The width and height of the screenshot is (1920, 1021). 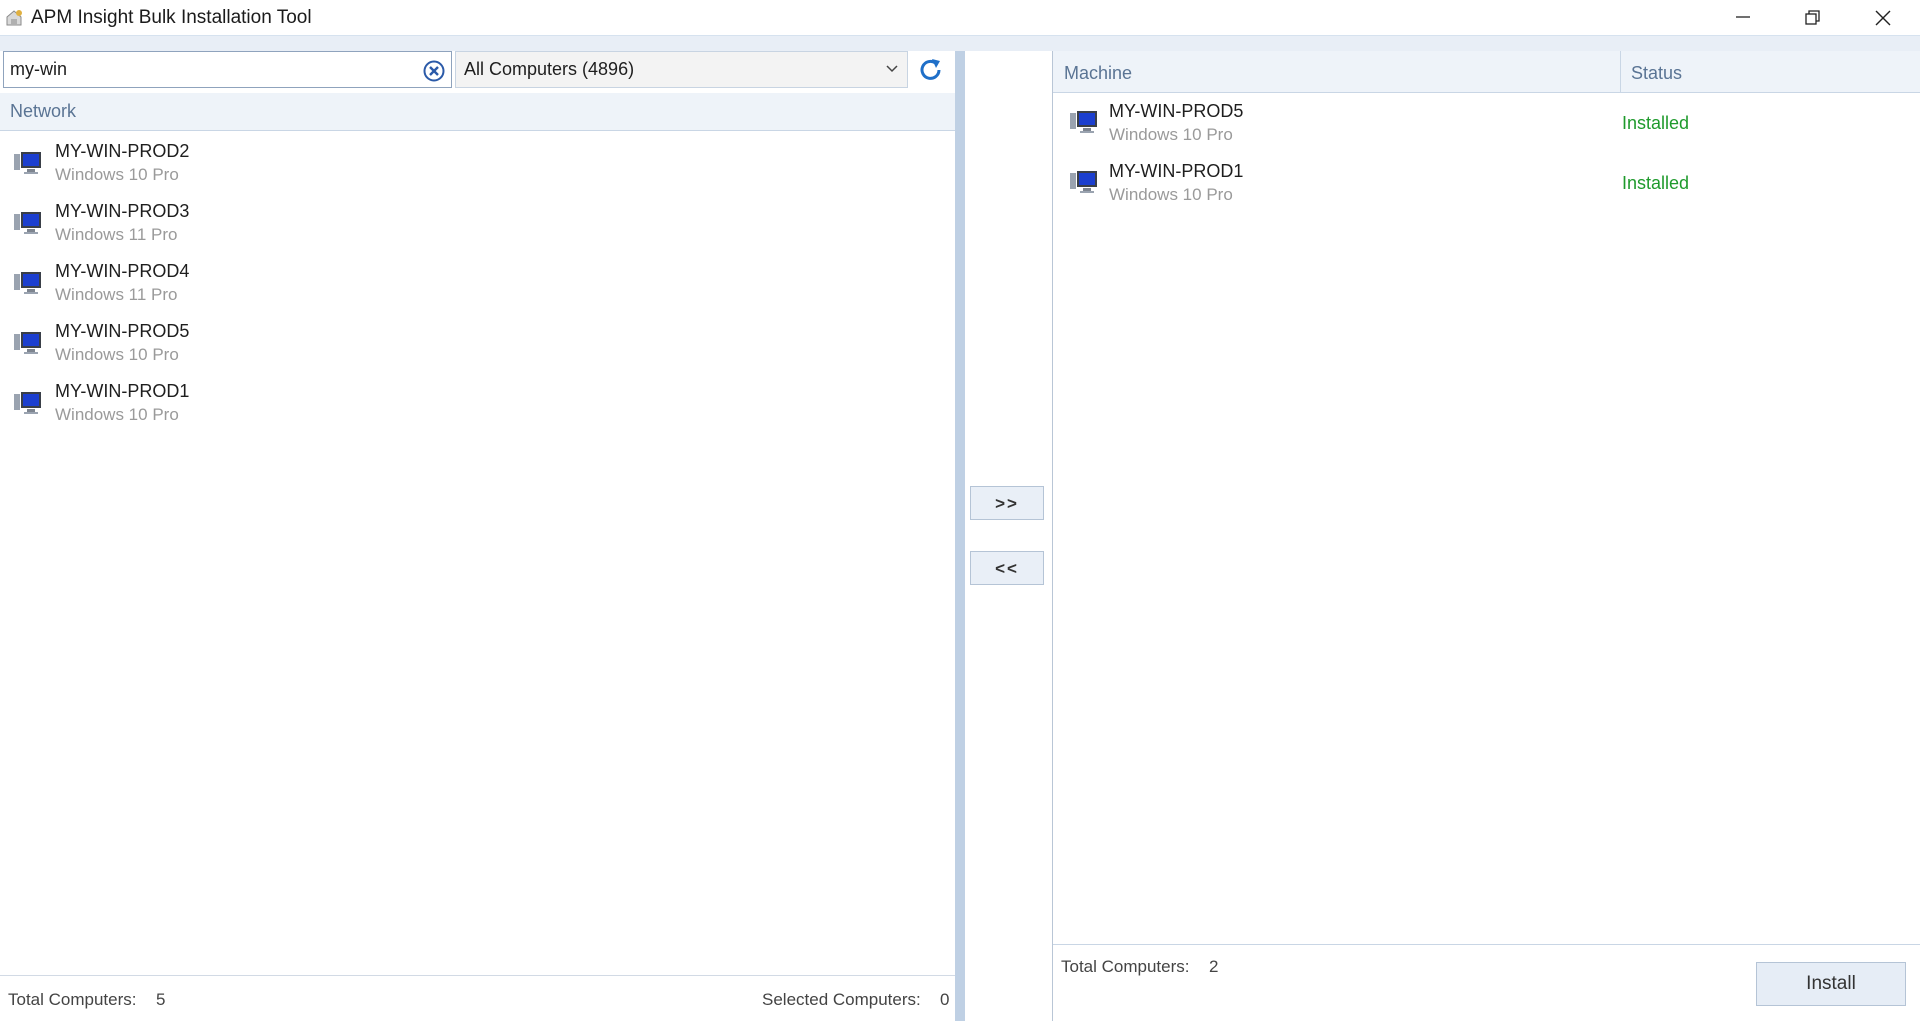 I want to click on computer-name: MY-WIN-PROD5, so click(x=122, y=331).